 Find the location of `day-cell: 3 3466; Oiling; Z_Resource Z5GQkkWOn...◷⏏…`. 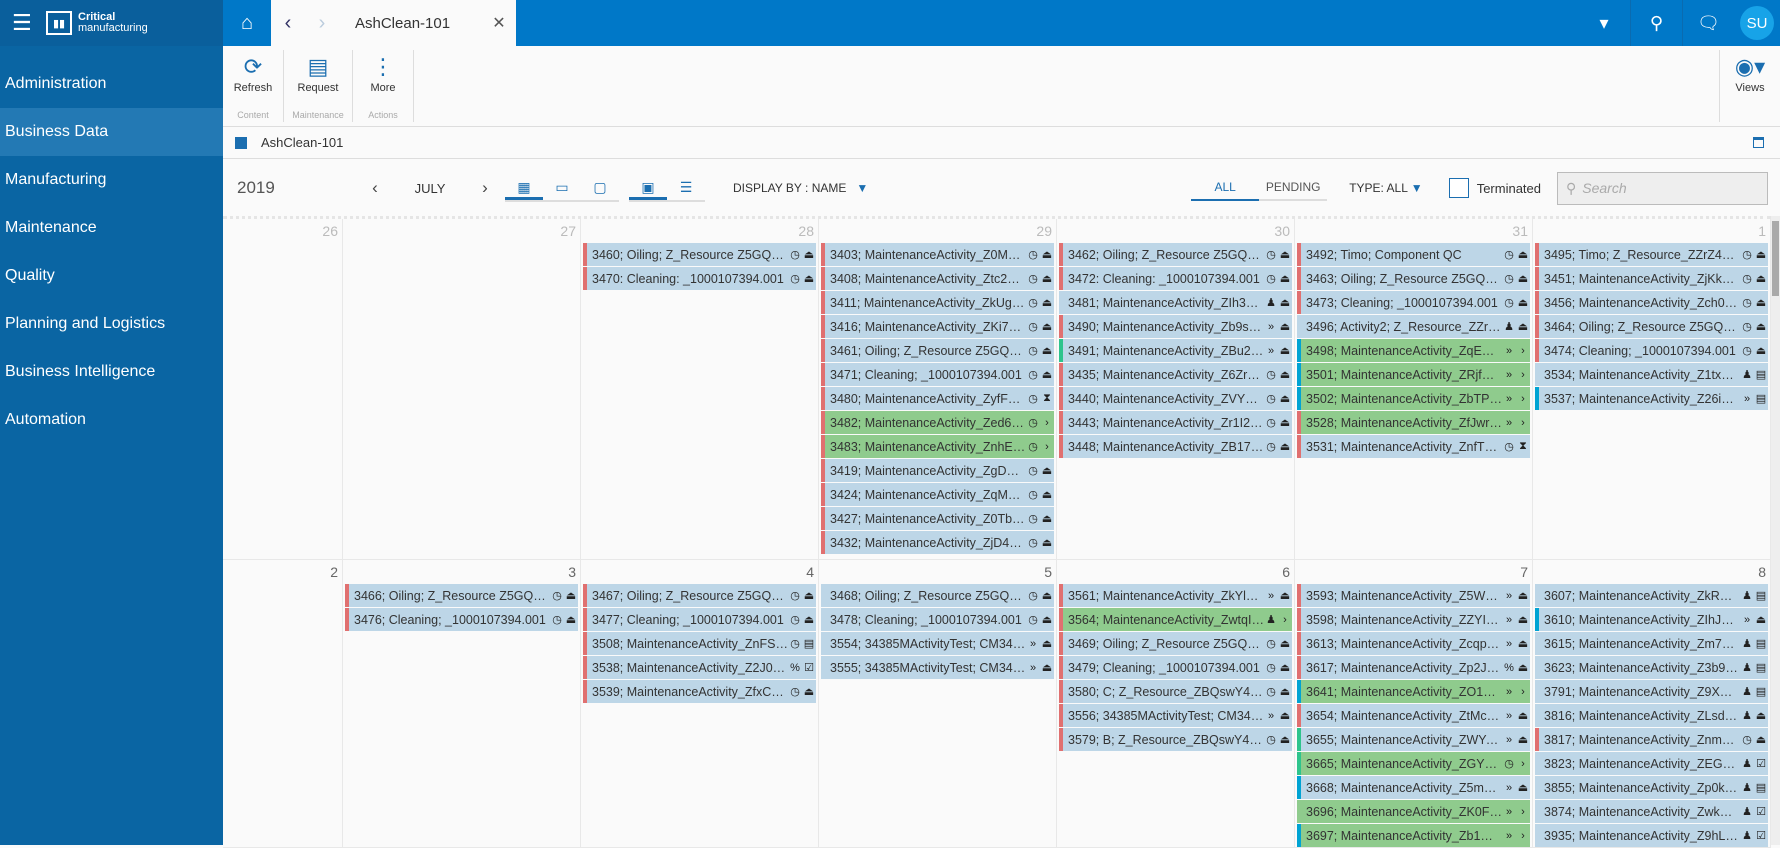

day-cell: 3 3466; Oiling; Z_Resource Z5GQkkWOn...◷⏏… is located at coordinates (462, 703).